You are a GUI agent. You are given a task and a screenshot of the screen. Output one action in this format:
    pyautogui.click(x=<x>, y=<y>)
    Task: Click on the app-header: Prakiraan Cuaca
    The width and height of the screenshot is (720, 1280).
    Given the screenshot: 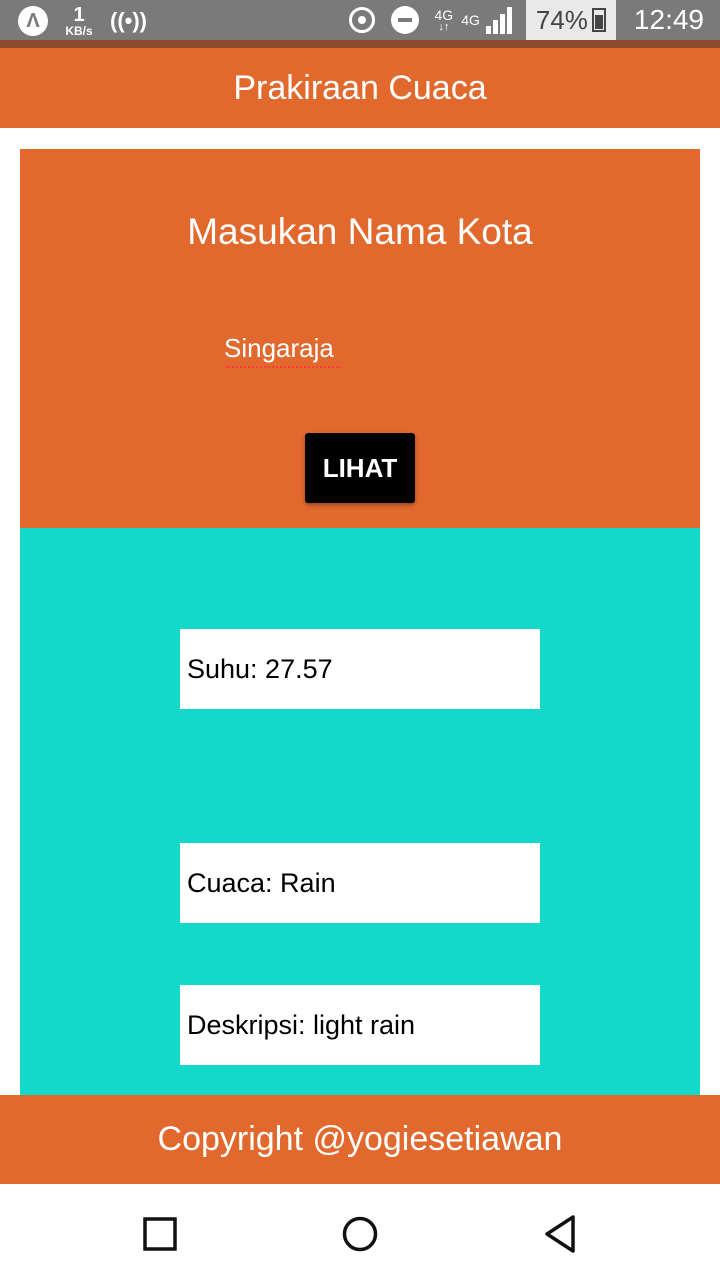 What is the action you would take?
    pyautogui.click(x=360, y=88)
    